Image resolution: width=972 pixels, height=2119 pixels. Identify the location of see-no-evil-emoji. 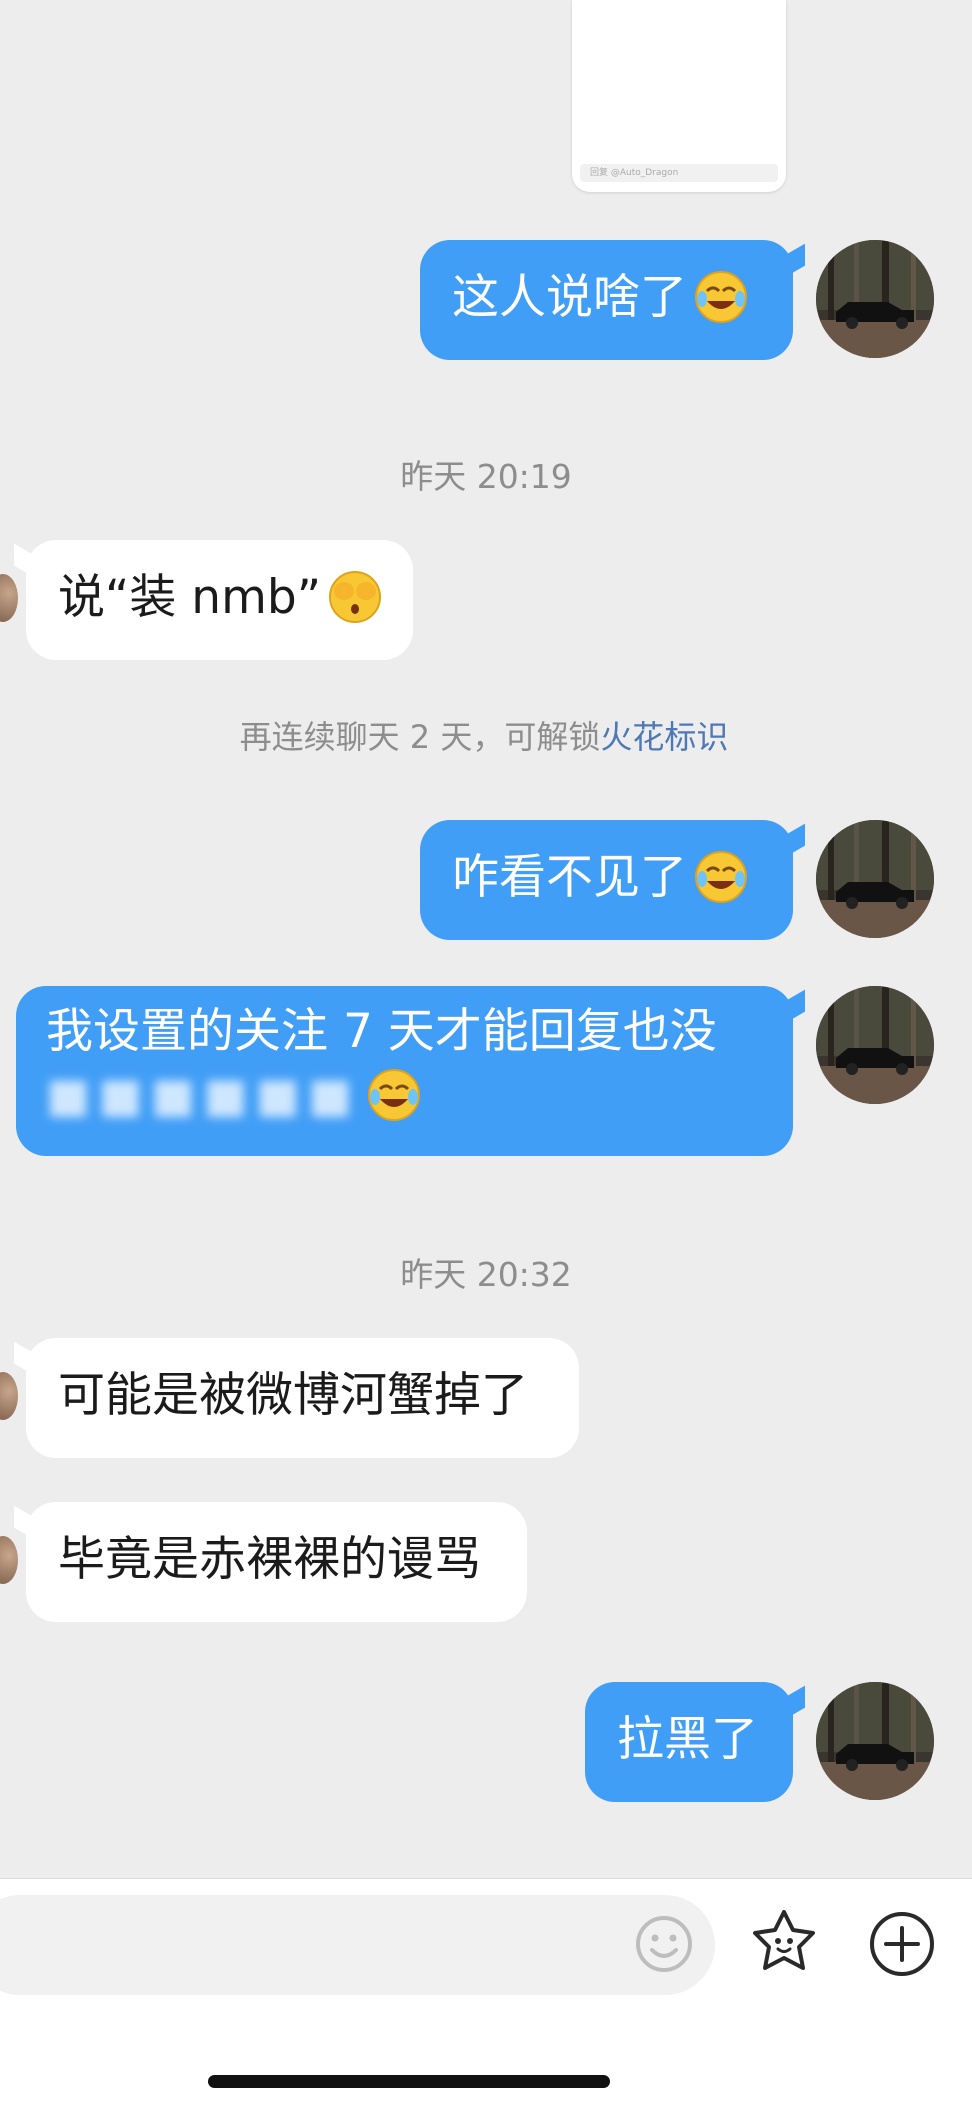
(355, 597).